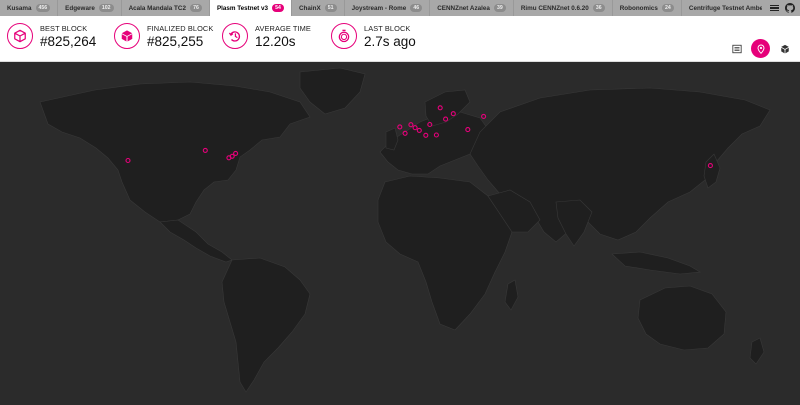  What do you see at coordinates (416, 8) in the screenshot?
I see `node-count-badge: 46` at bounding box center [416, 8].